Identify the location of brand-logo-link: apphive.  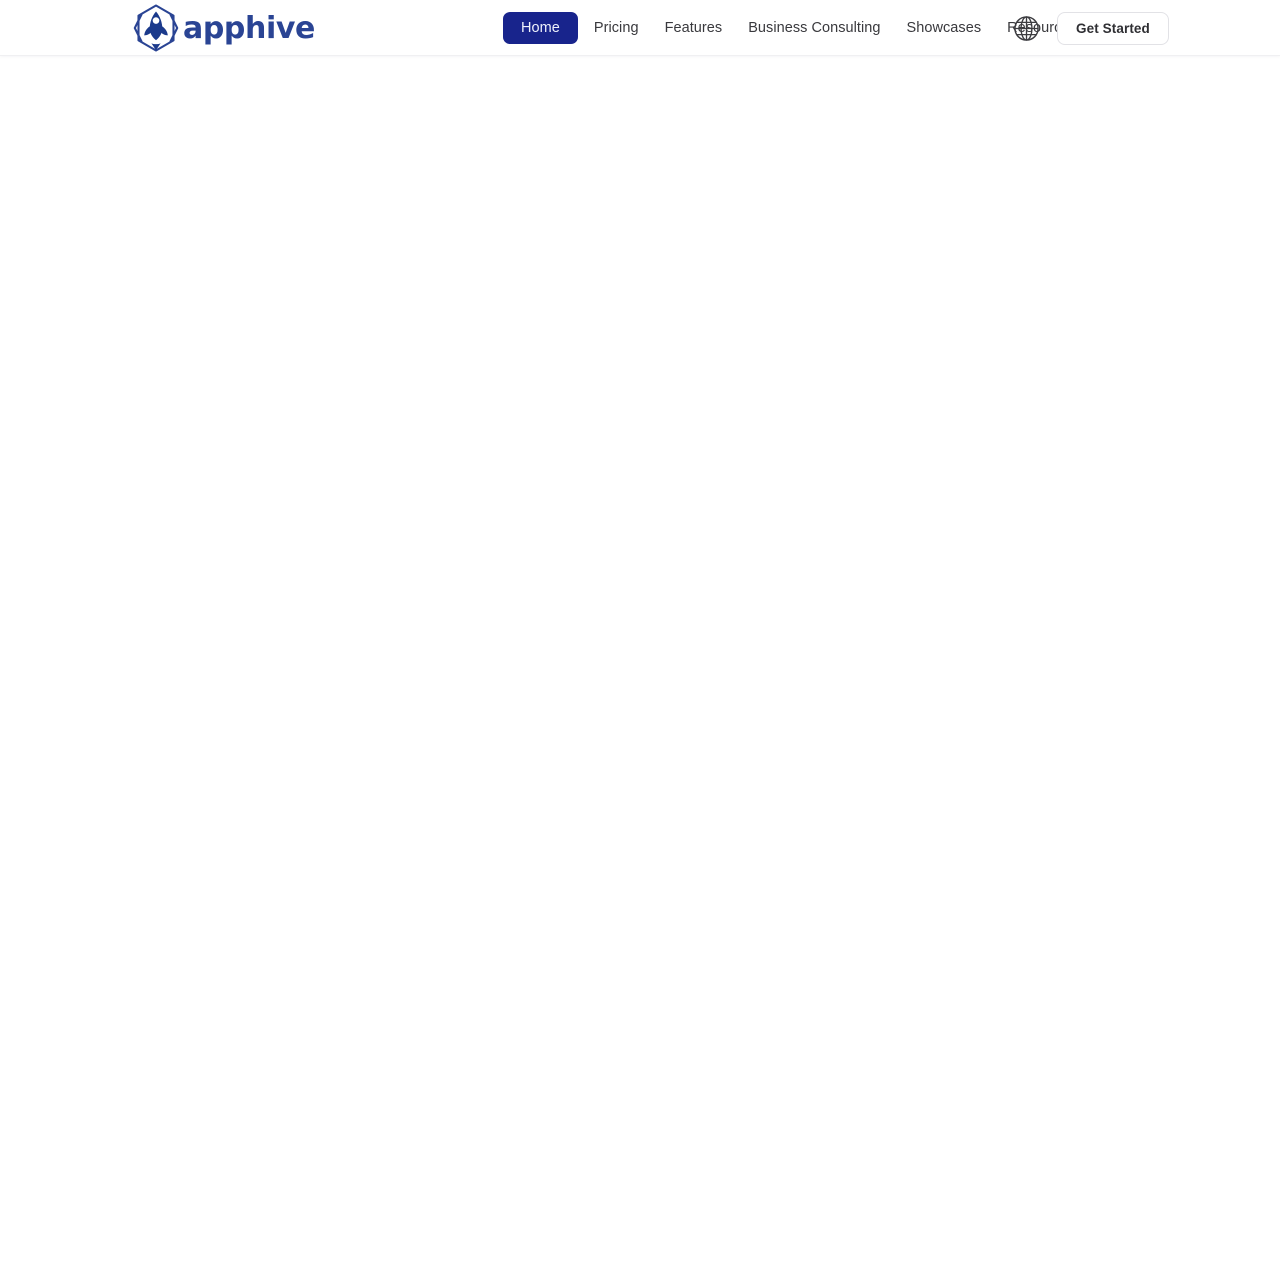
(224, 28).